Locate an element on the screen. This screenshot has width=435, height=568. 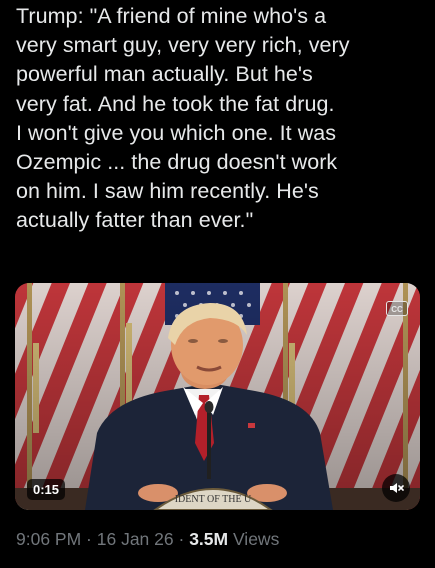
seal-text: IDENT OF THE U is located at coordinates (213, 499).